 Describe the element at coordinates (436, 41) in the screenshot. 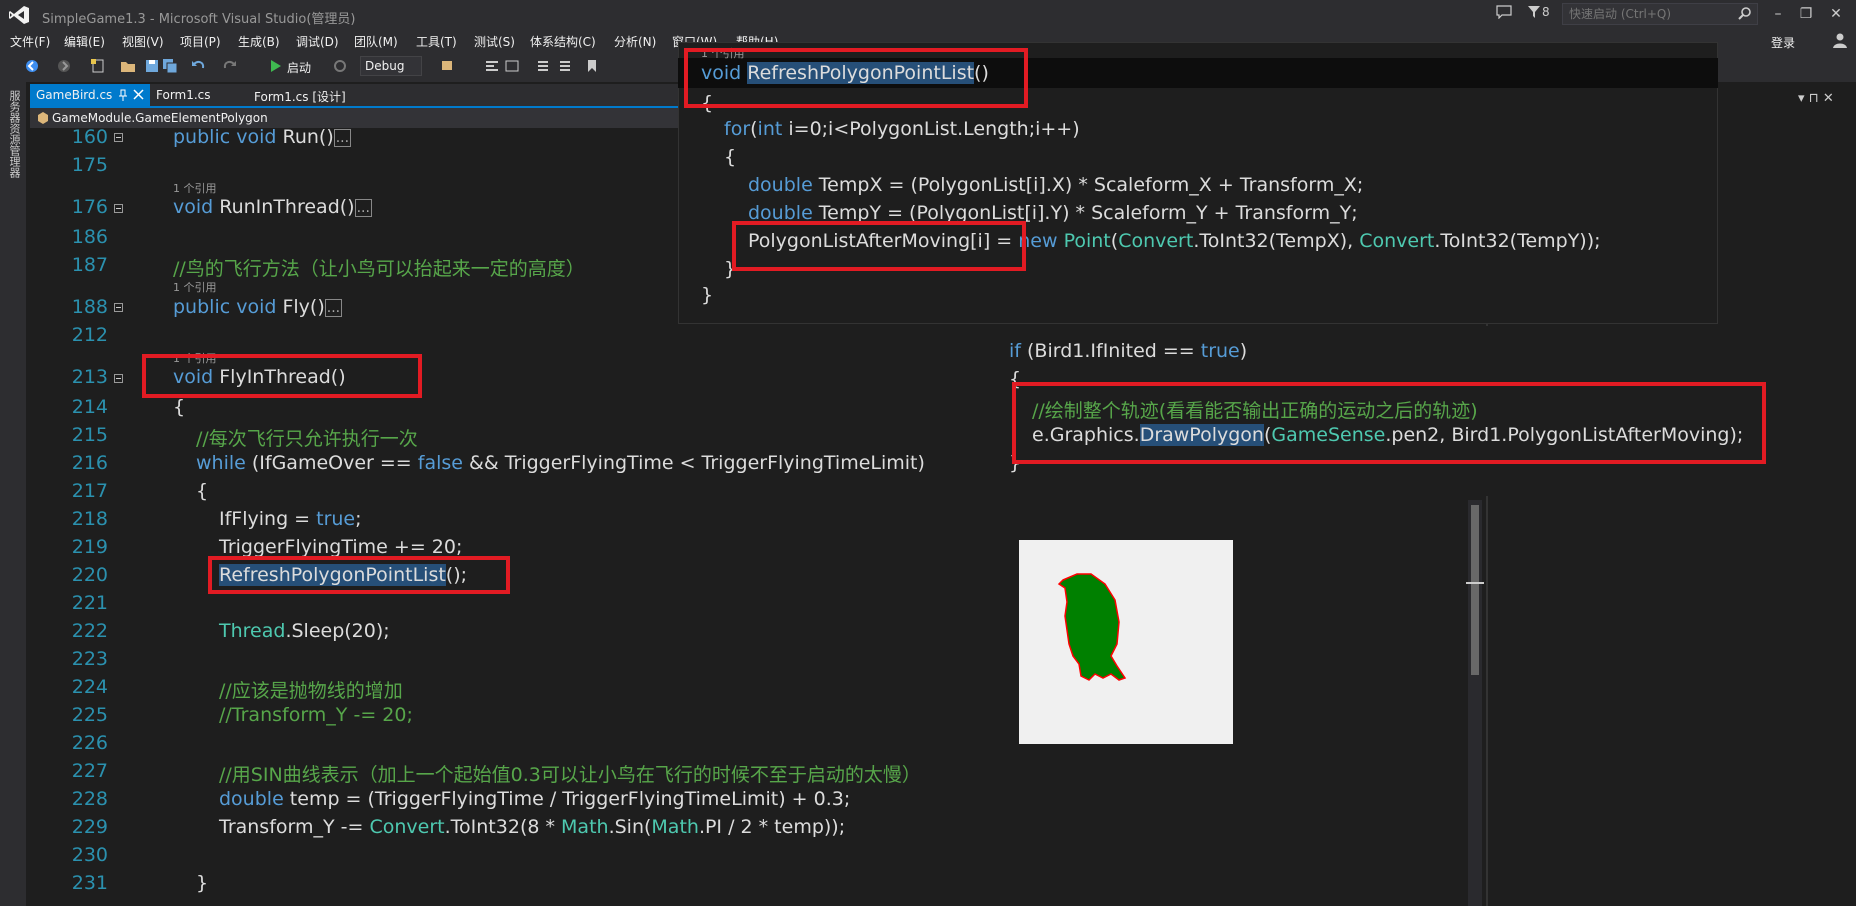

I see `menu-tools: 工具(T)` at that location.